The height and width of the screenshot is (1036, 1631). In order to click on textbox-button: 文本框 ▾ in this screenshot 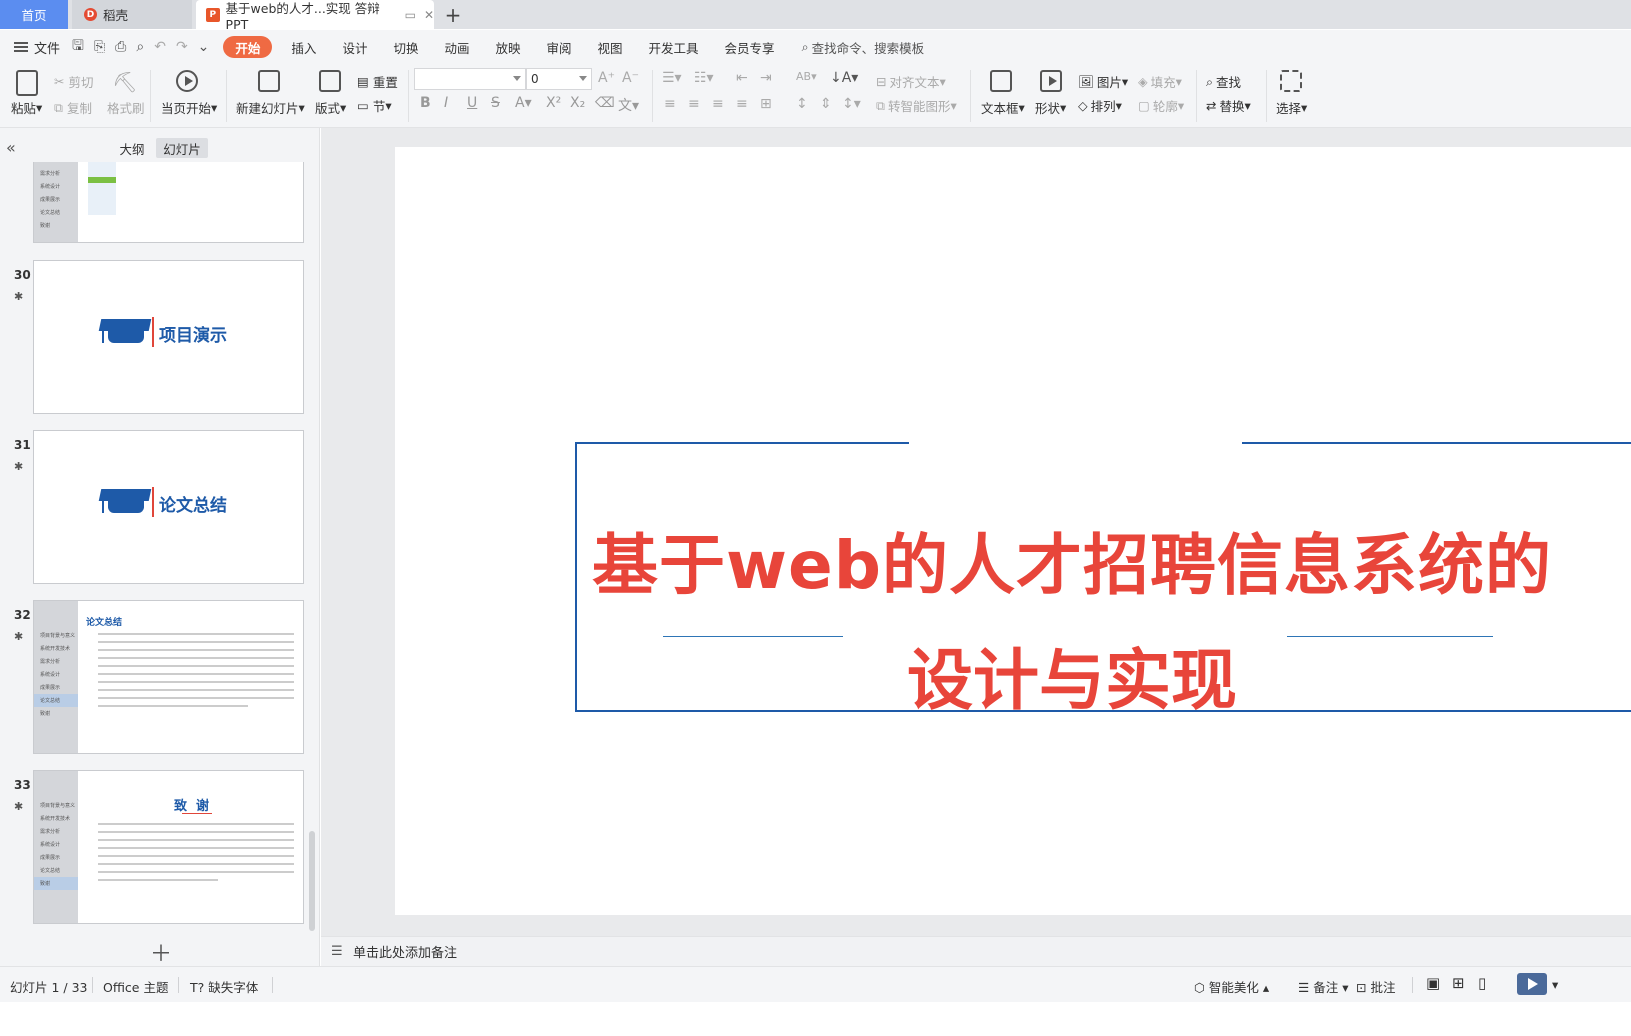, I will do `click(1003, 107)`.